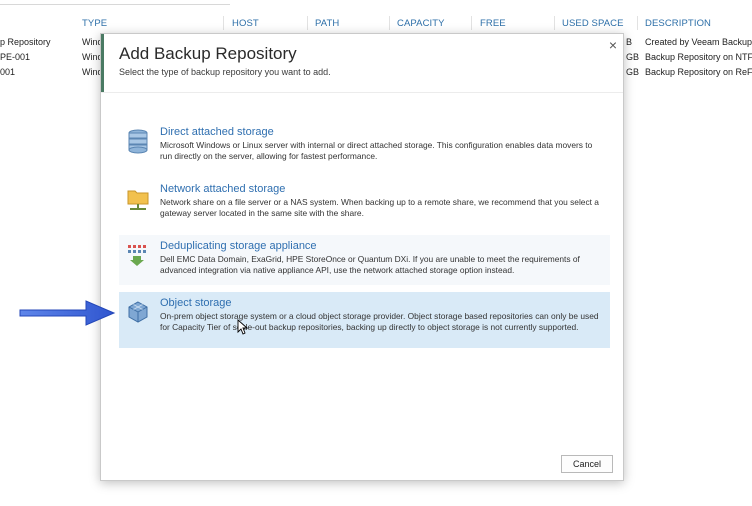  What do you see at coordinates (138, 255) in the screenshot?
I see `dedup-appliance-icon` at bounding box center [138, 255].